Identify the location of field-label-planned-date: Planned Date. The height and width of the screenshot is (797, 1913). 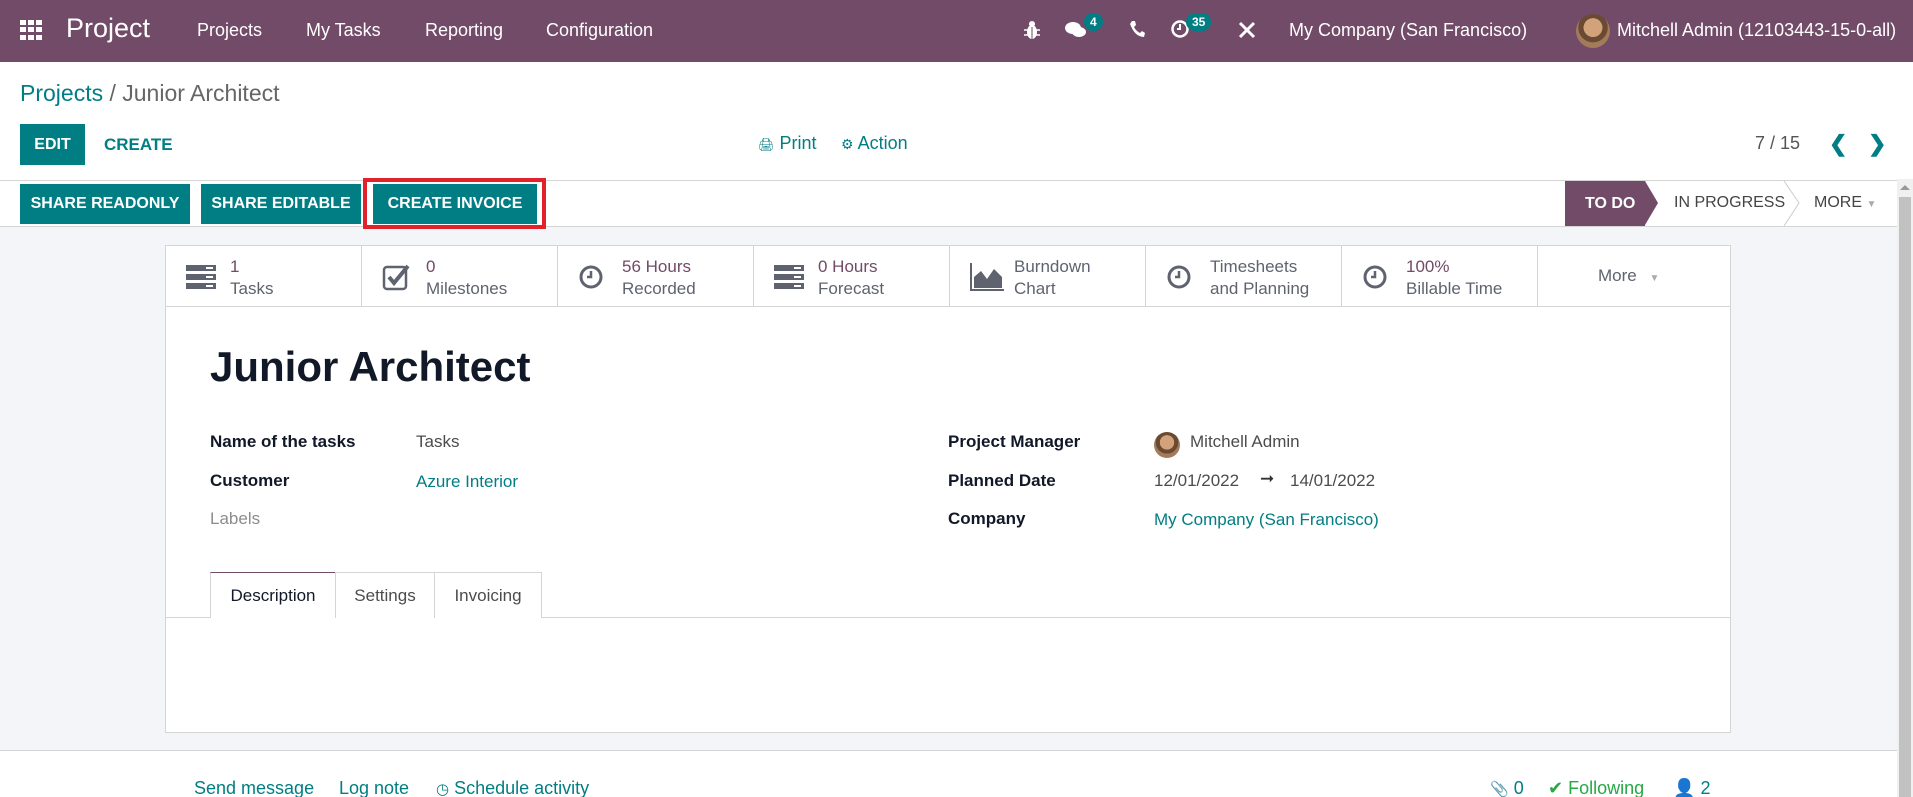
(1002, 480).